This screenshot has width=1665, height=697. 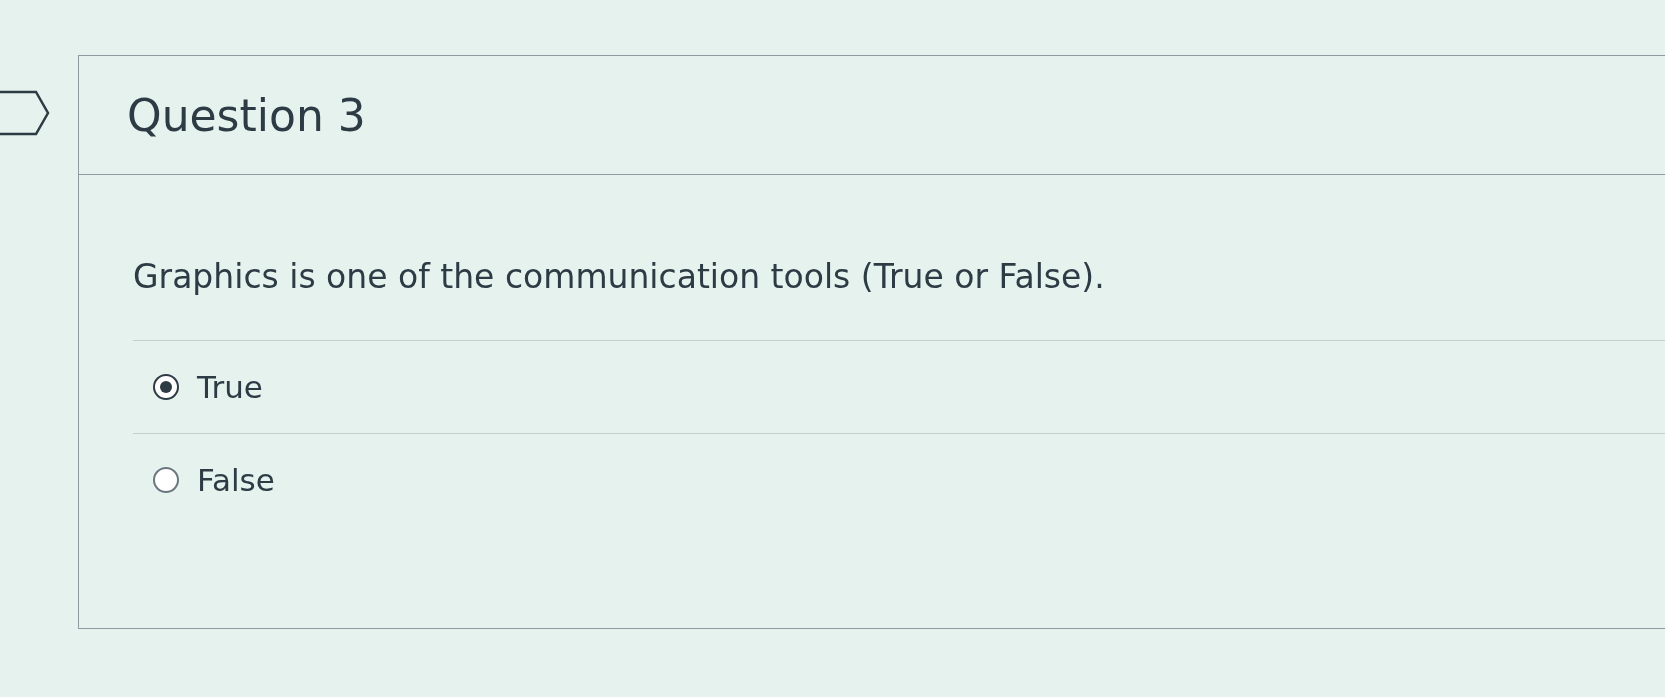 I want to click on option-label: False, so click(x=236, y=480).